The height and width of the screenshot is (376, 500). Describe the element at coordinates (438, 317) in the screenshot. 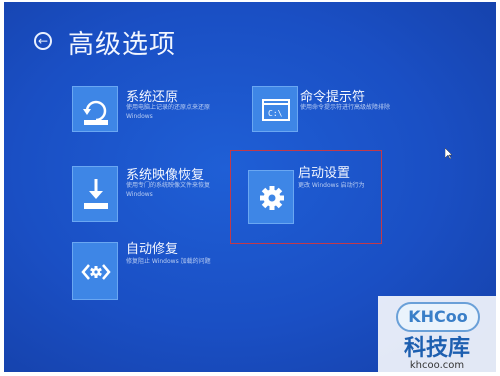

I see `watermark-logo: KHCoo` at that location.